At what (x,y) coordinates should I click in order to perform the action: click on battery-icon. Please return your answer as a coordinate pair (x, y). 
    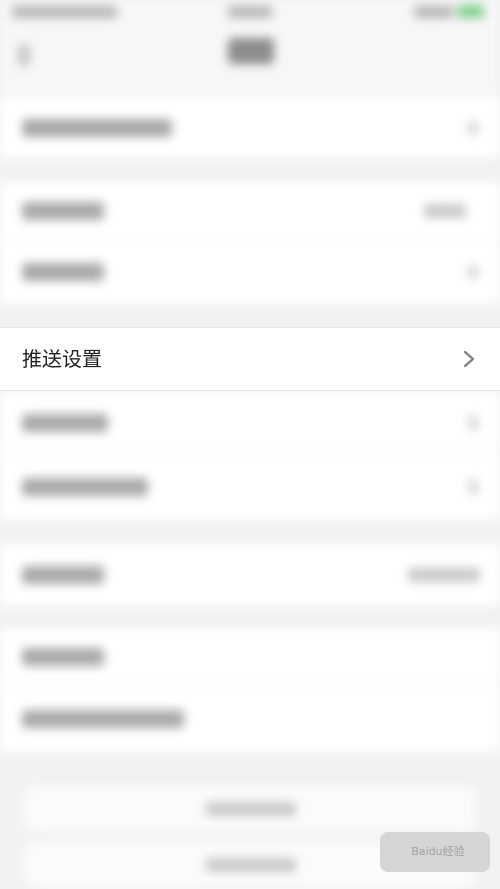
    Looking at the image, I should click on (471, 11).